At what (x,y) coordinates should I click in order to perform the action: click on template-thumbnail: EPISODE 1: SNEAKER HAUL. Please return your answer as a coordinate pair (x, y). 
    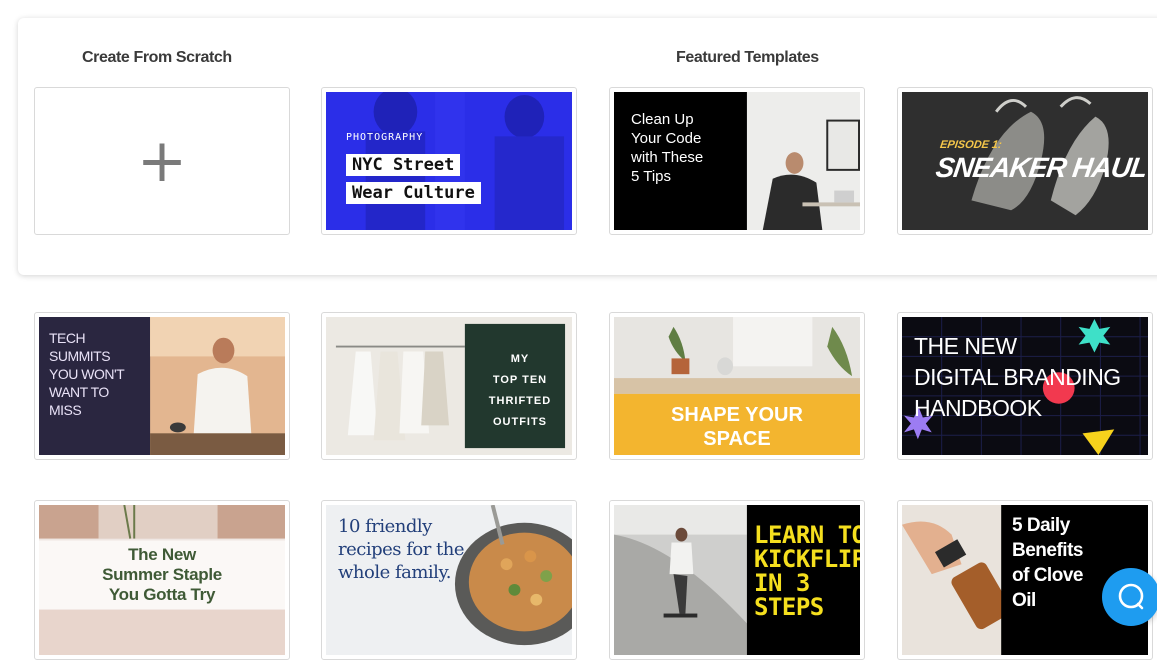
    Looking at the image, I should click on (1025, 161).